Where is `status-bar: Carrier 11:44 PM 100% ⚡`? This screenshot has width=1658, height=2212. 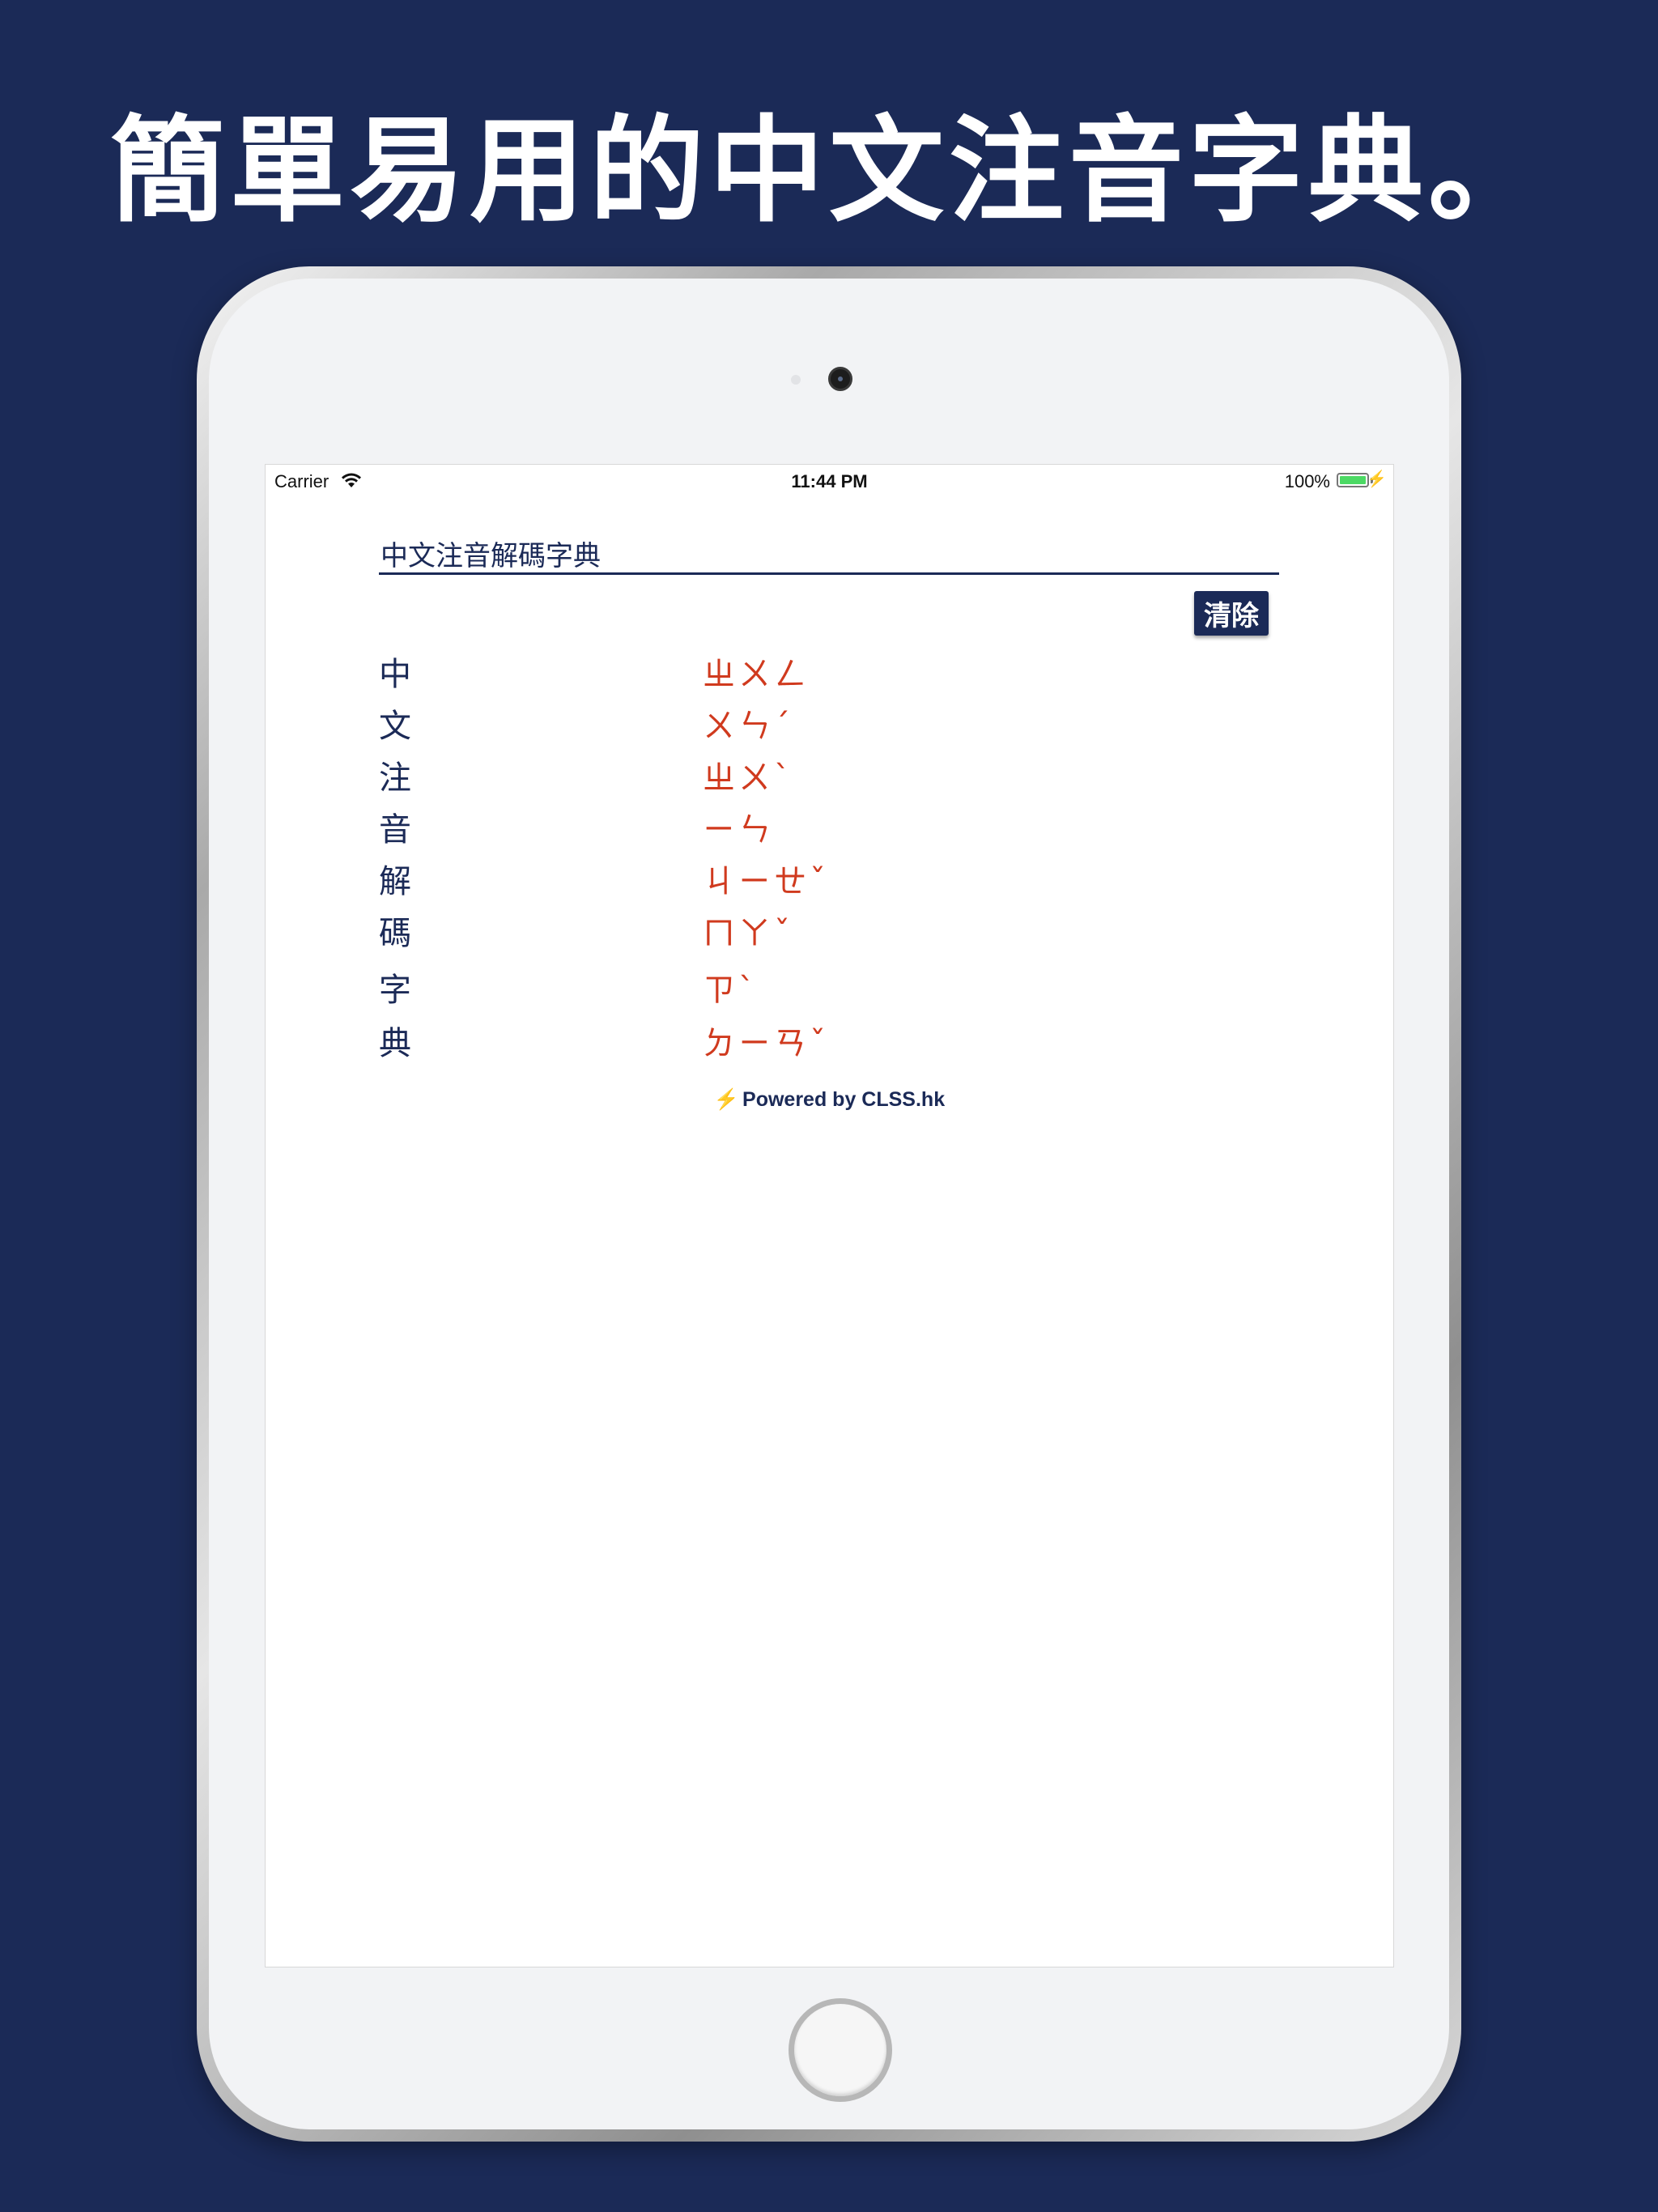
status-bar: Carrier 11:44 PM 100% ⚡ is located at coordinates (829, 482).